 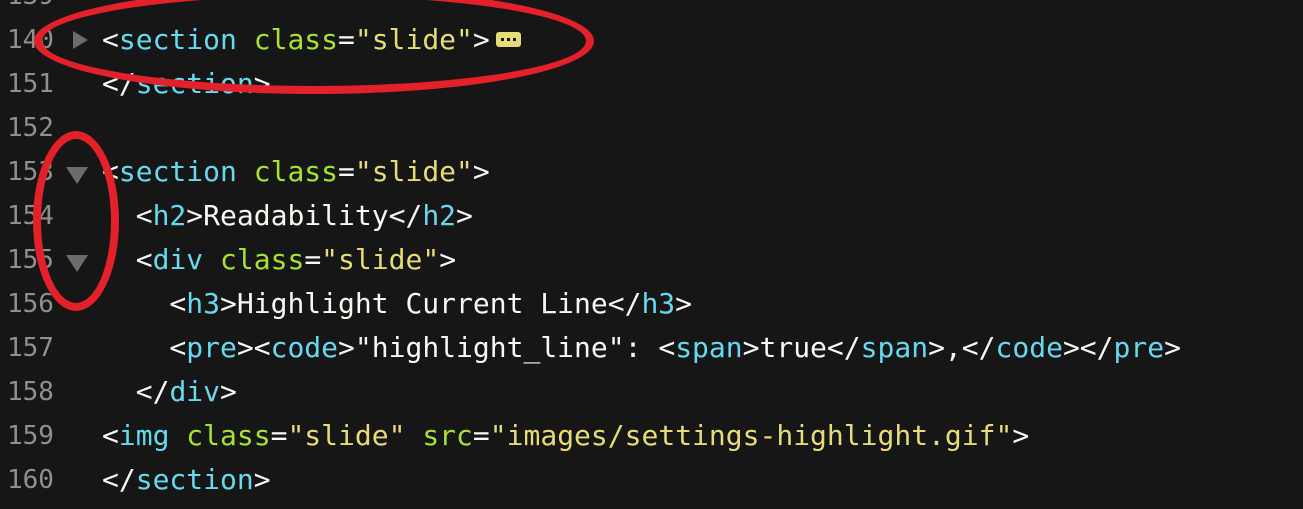 I want to click on code-line: 156 <h3>Highlight Current Line</h3>, so click(x=651, y=304).